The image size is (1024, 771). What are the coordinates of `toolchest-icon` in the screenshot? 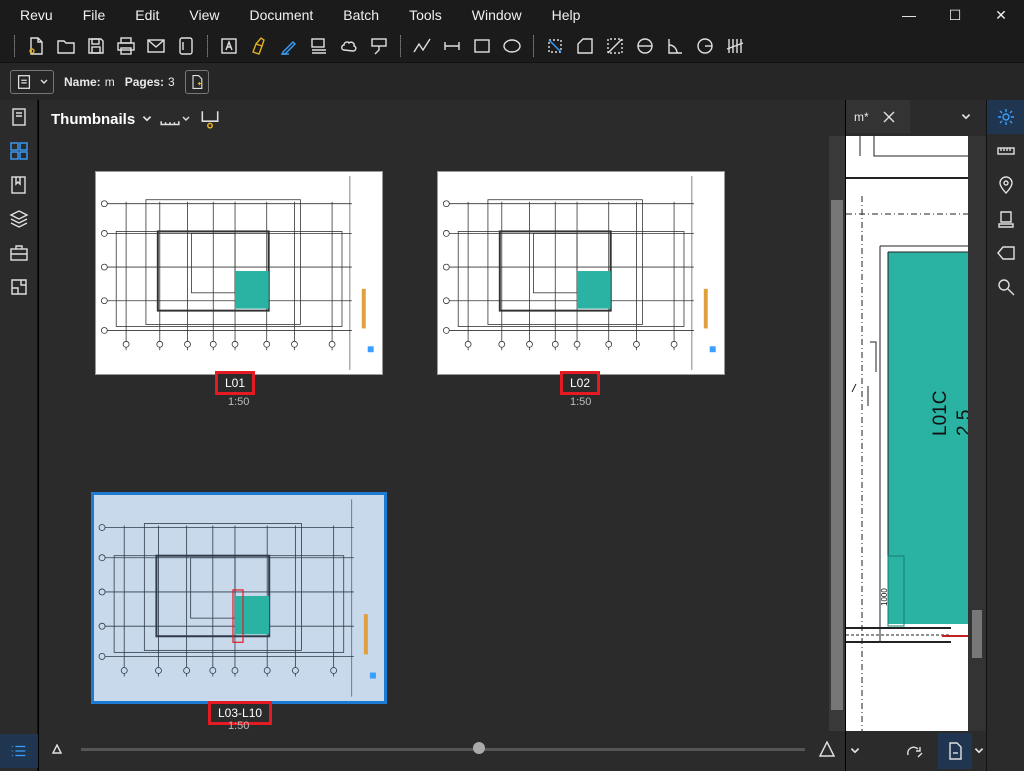 It's located at (19, 253).